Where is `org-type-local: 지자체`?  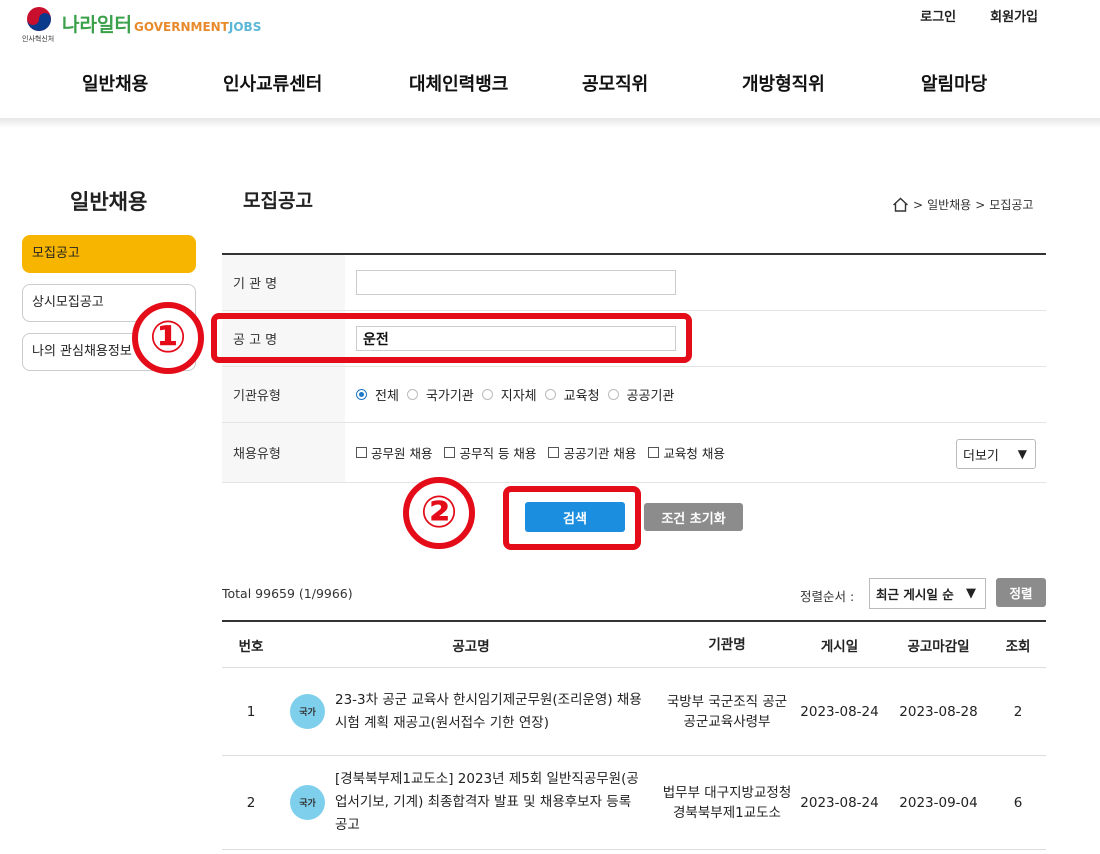
org-type-local: 지자체 is located at coordinates (509, 394).